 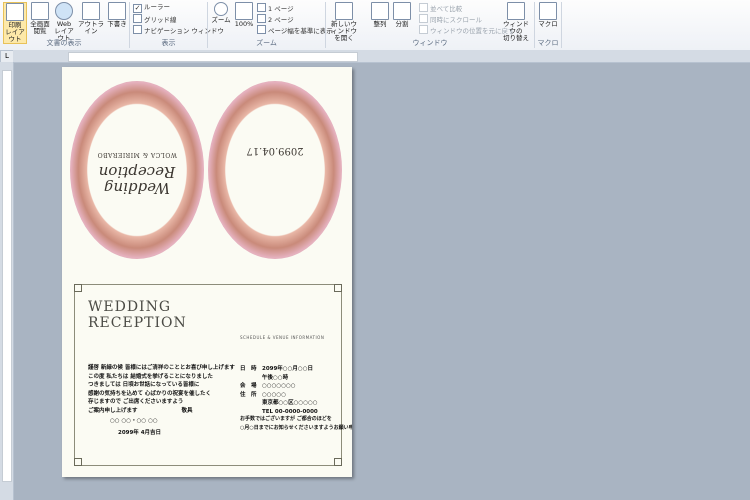 What do you see at coordinates (117, 11) in the screenshot?
I see `draft-icon` at bounding box center [117, 11].